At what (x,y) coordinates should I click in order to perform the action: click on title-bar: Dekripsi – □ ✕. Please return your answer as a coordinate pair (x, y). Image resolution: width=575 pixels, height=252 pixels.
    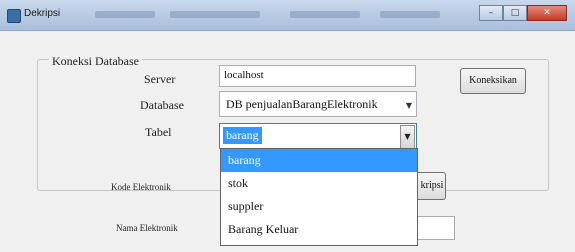
    Looking at the image, I should click on (287, 15).